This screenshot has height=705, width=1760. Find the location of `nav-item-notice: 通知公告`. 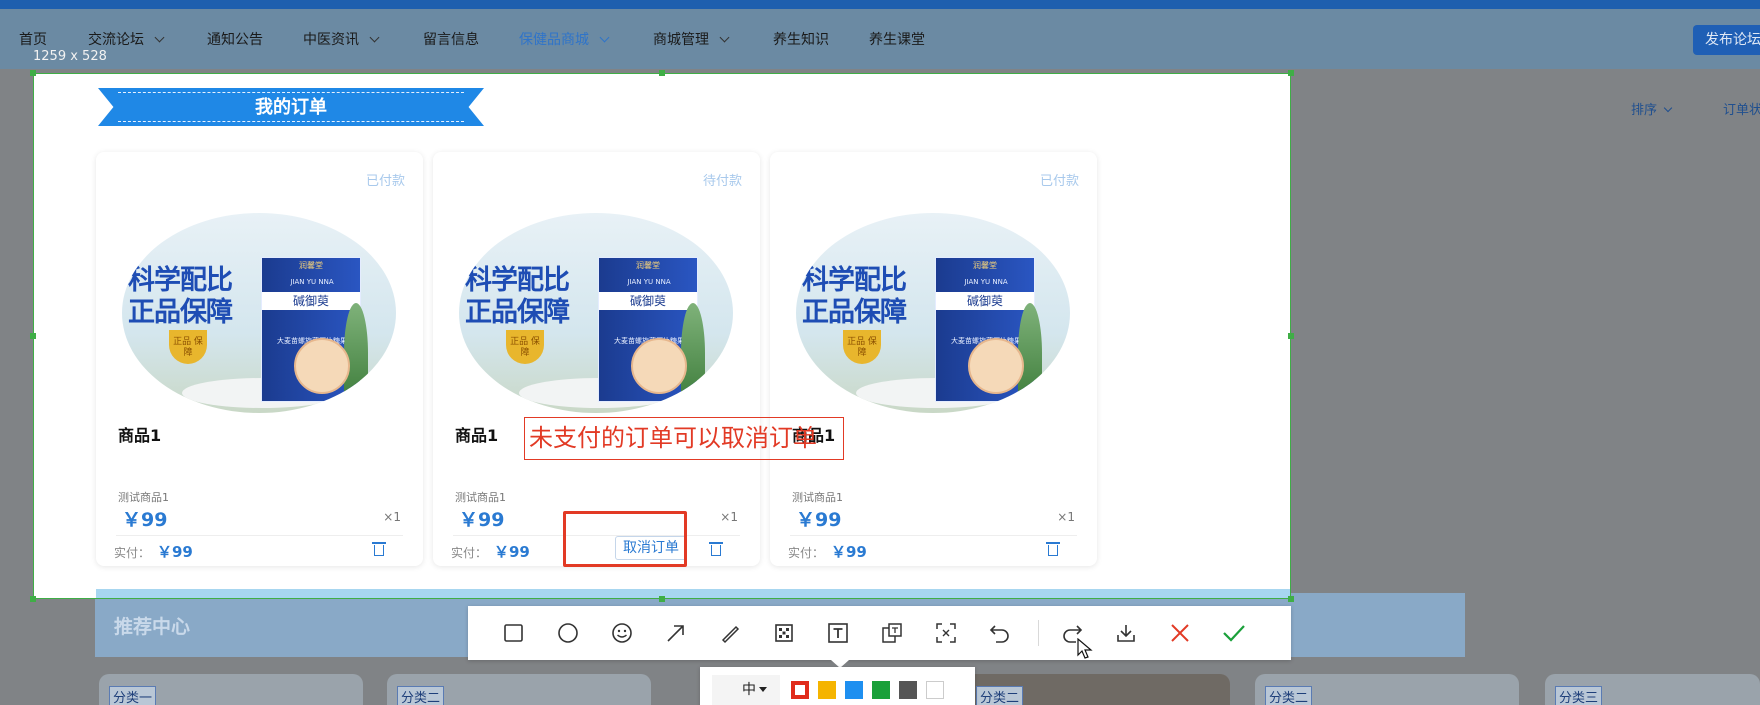

nav-item-notice: 通知公告 is located at coordinates (235, 39).